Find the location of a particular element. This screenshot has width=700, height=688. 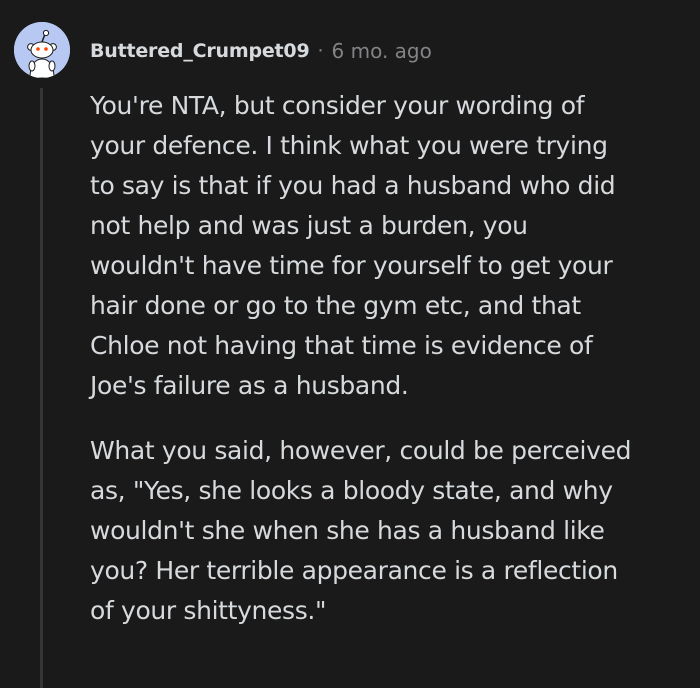

text-line: not help and was just a burden, you is located at coordinates (309, 225).